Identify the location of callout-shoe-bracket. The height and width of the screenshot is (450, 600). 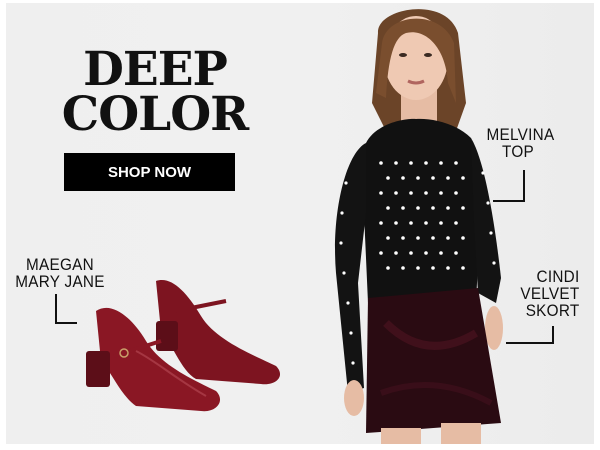
(66, 309).